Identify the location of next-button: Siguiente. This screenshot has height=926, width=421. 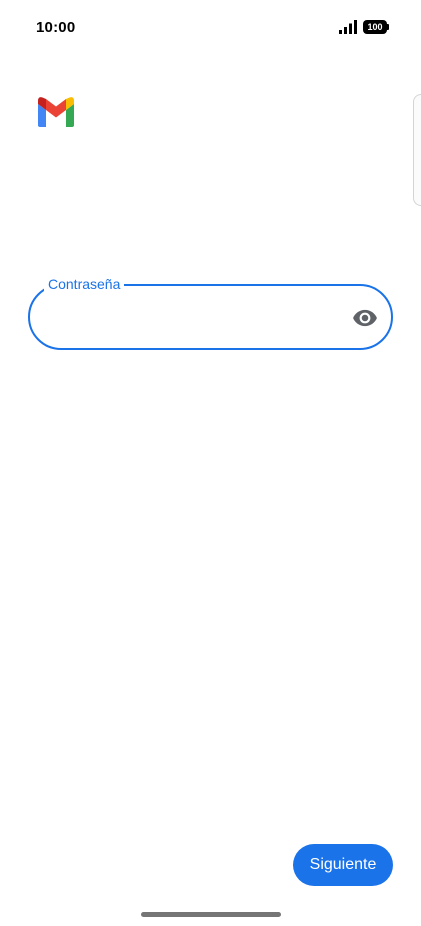
(343, 865).